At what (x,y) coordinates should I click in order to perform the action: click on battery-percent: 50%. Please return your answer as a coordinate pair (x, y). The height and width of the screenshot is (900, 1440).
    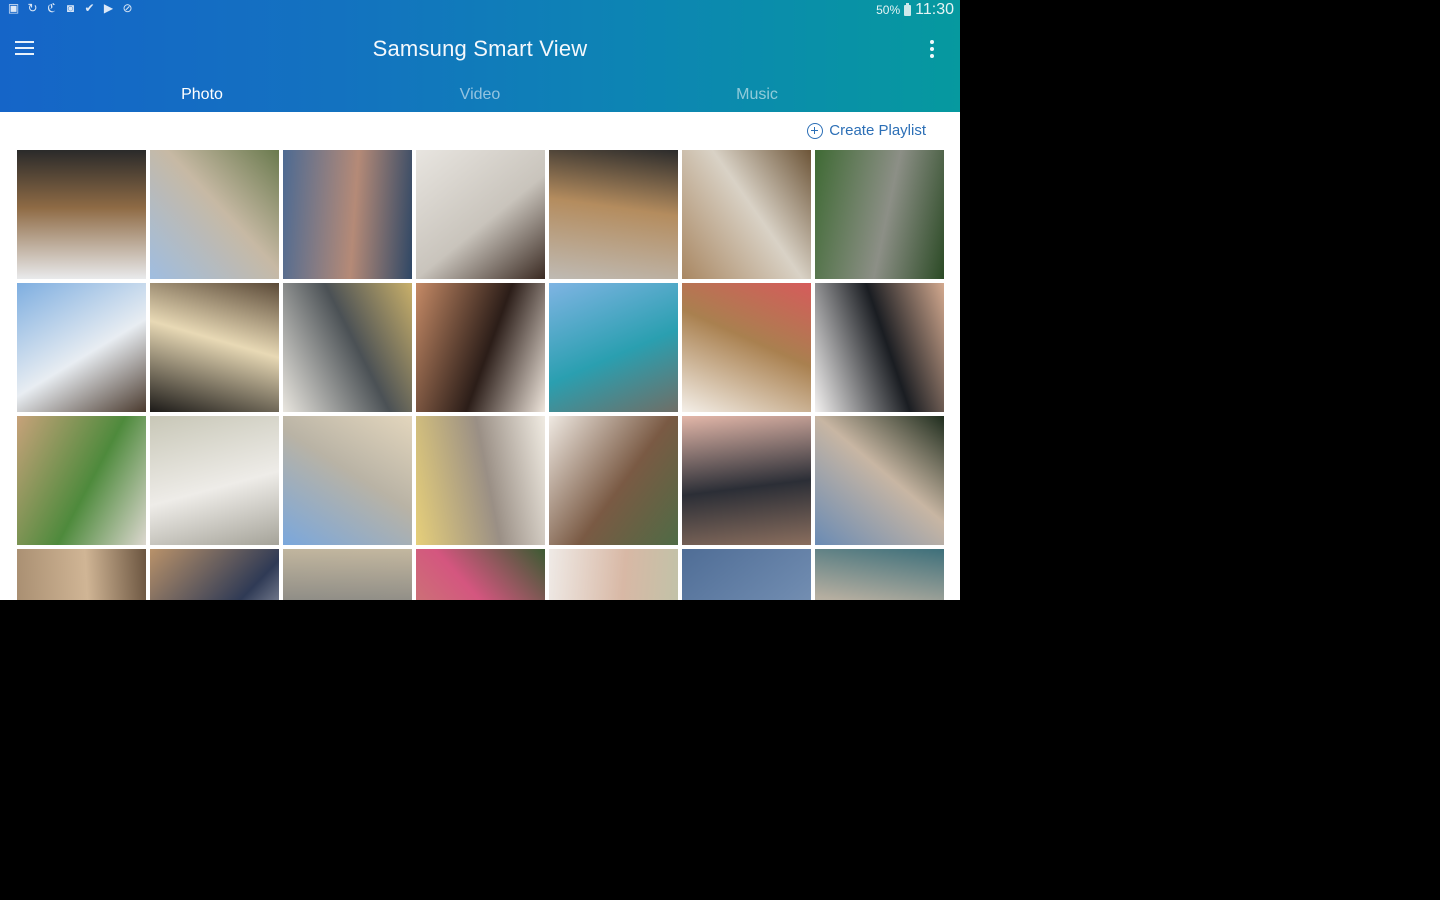
    Looking at the image, I should click on (888, 10).